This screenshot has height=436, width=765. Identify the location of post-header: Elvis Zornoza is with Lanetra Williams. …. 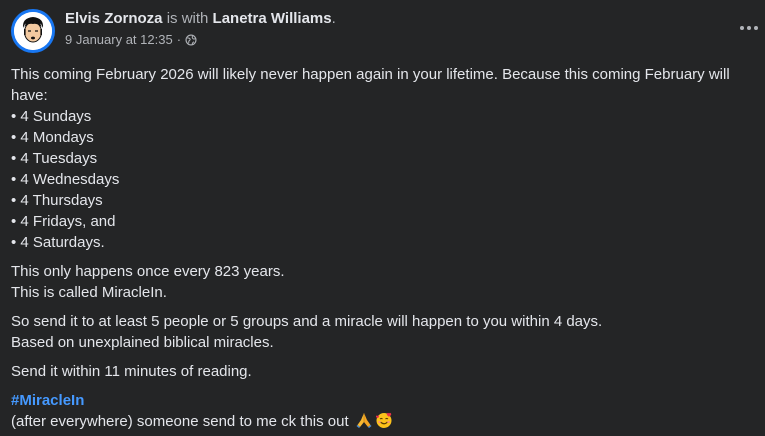
(395, 29).